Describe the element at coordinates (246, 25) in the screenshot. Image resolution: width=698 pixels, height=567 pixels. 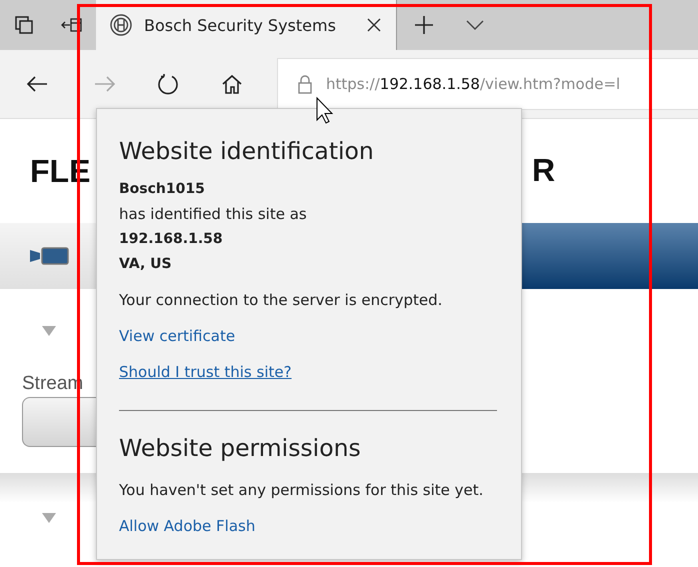
I see `browser-tab: Bosch Security Systems` at that location.